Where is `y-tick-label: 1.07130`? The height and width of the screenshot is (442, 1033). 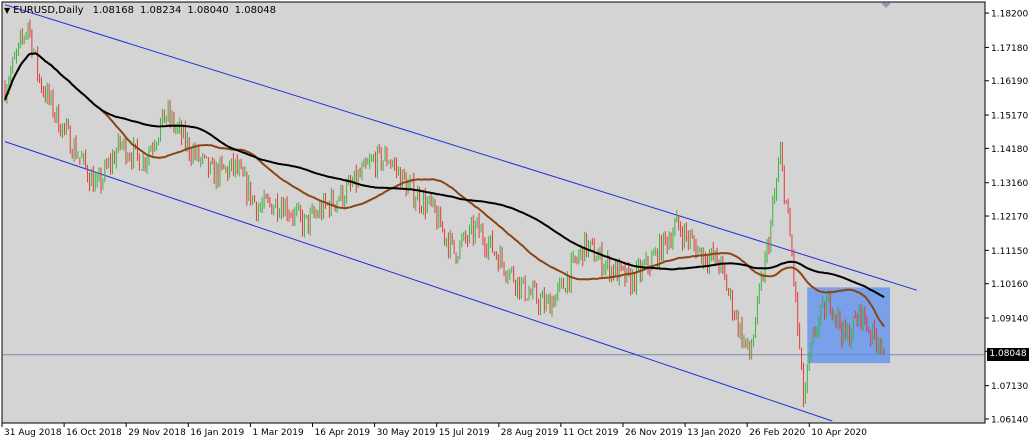 y-tick-label: 1.07130 is located at coordinates (1009, 387).